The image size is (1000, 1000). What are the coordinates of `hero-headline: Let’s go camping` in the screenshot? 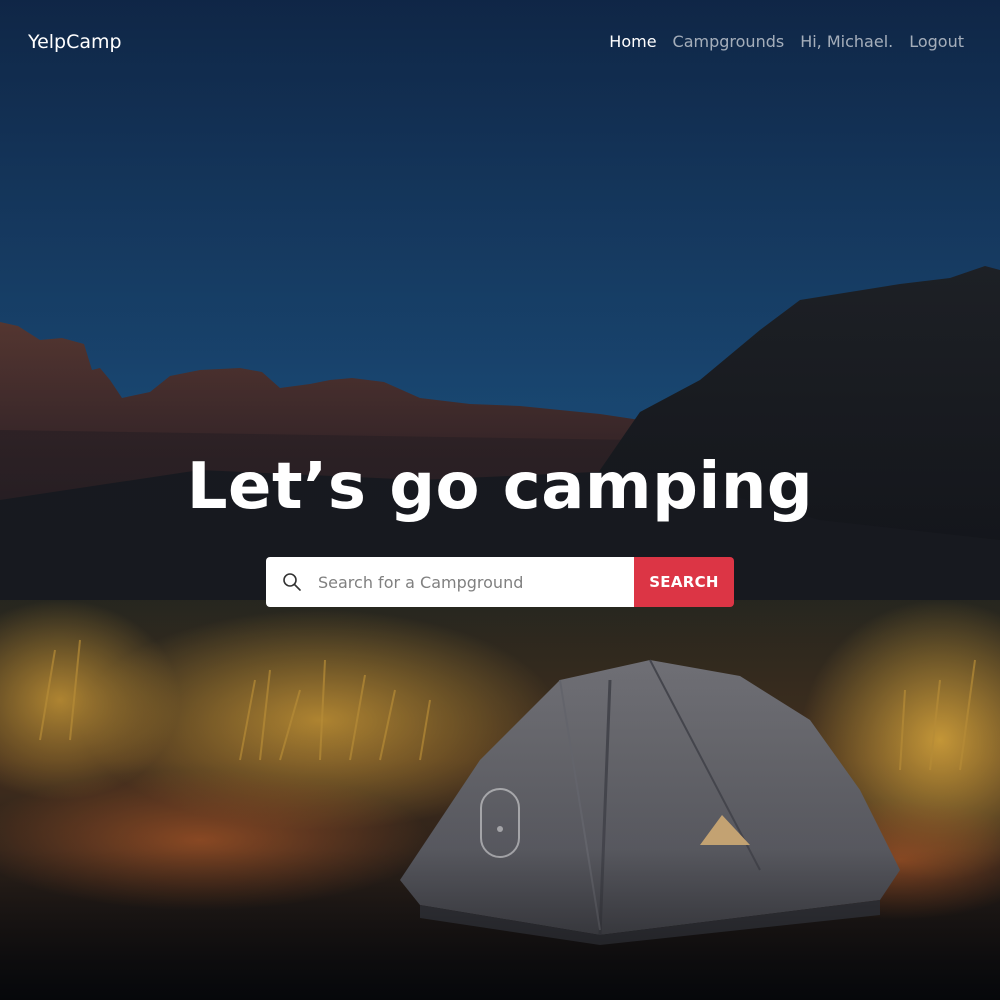 It's located at (500, 487).